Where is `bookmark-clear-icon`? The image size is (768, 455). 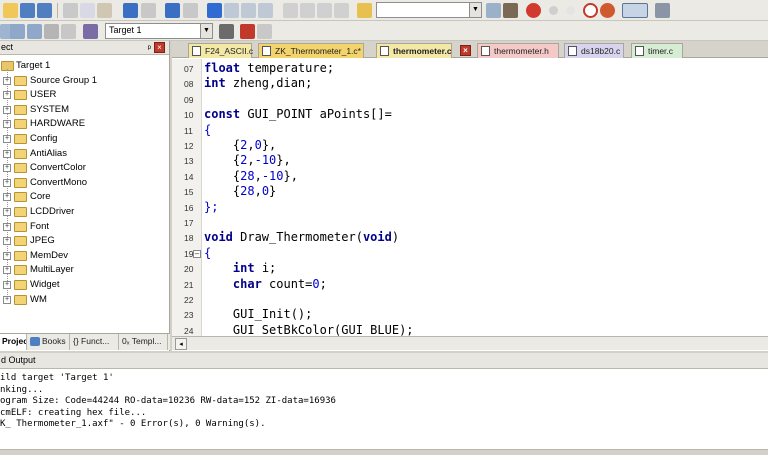 bookmark-clear-icon is located at coordinates (265, 10).